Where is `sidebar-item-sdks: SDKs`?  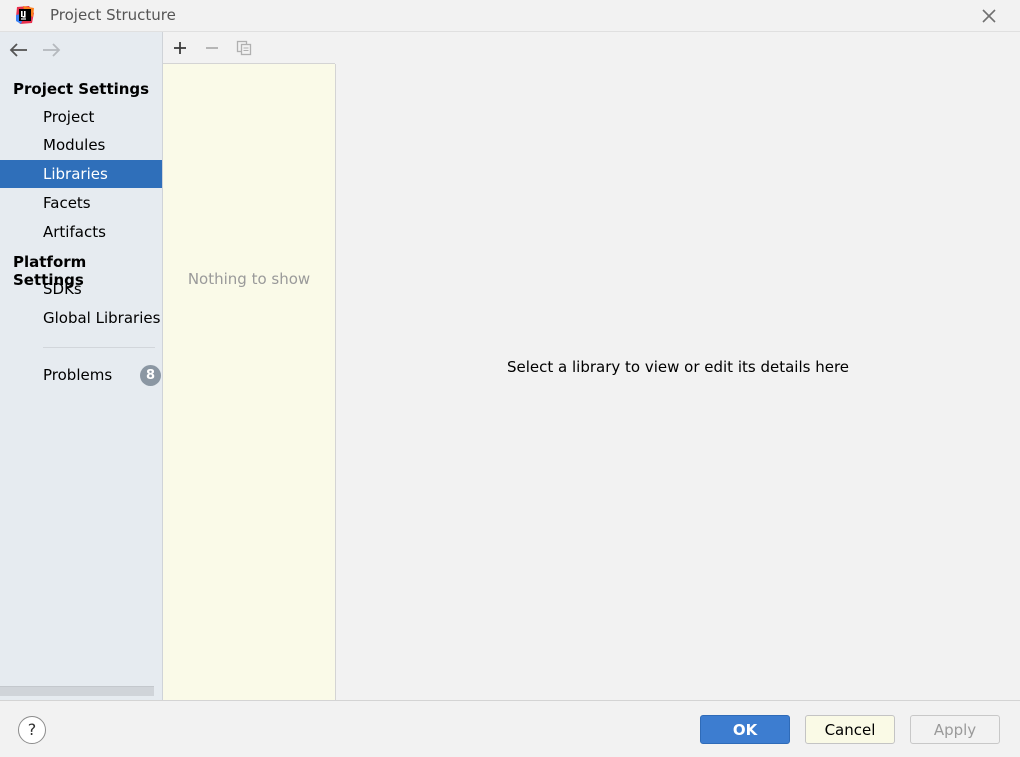 sidebar-item-sdks: SDKs is located at coordinates (81, 289).